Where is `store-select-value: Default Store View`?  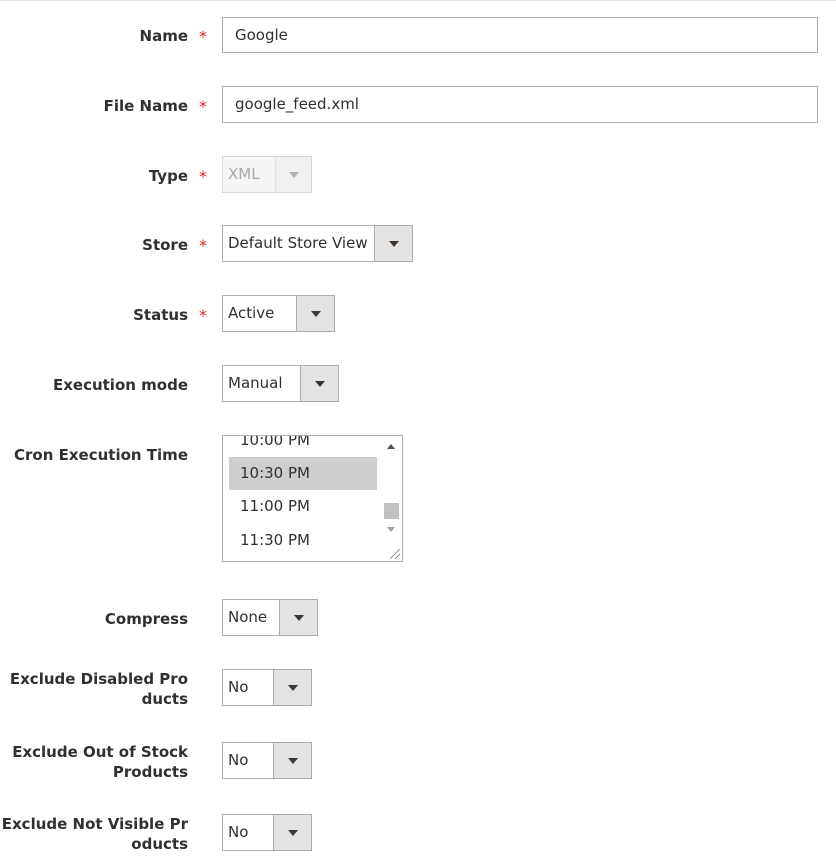 store-select-value: Default Store View is located at coordinates (298, 243).